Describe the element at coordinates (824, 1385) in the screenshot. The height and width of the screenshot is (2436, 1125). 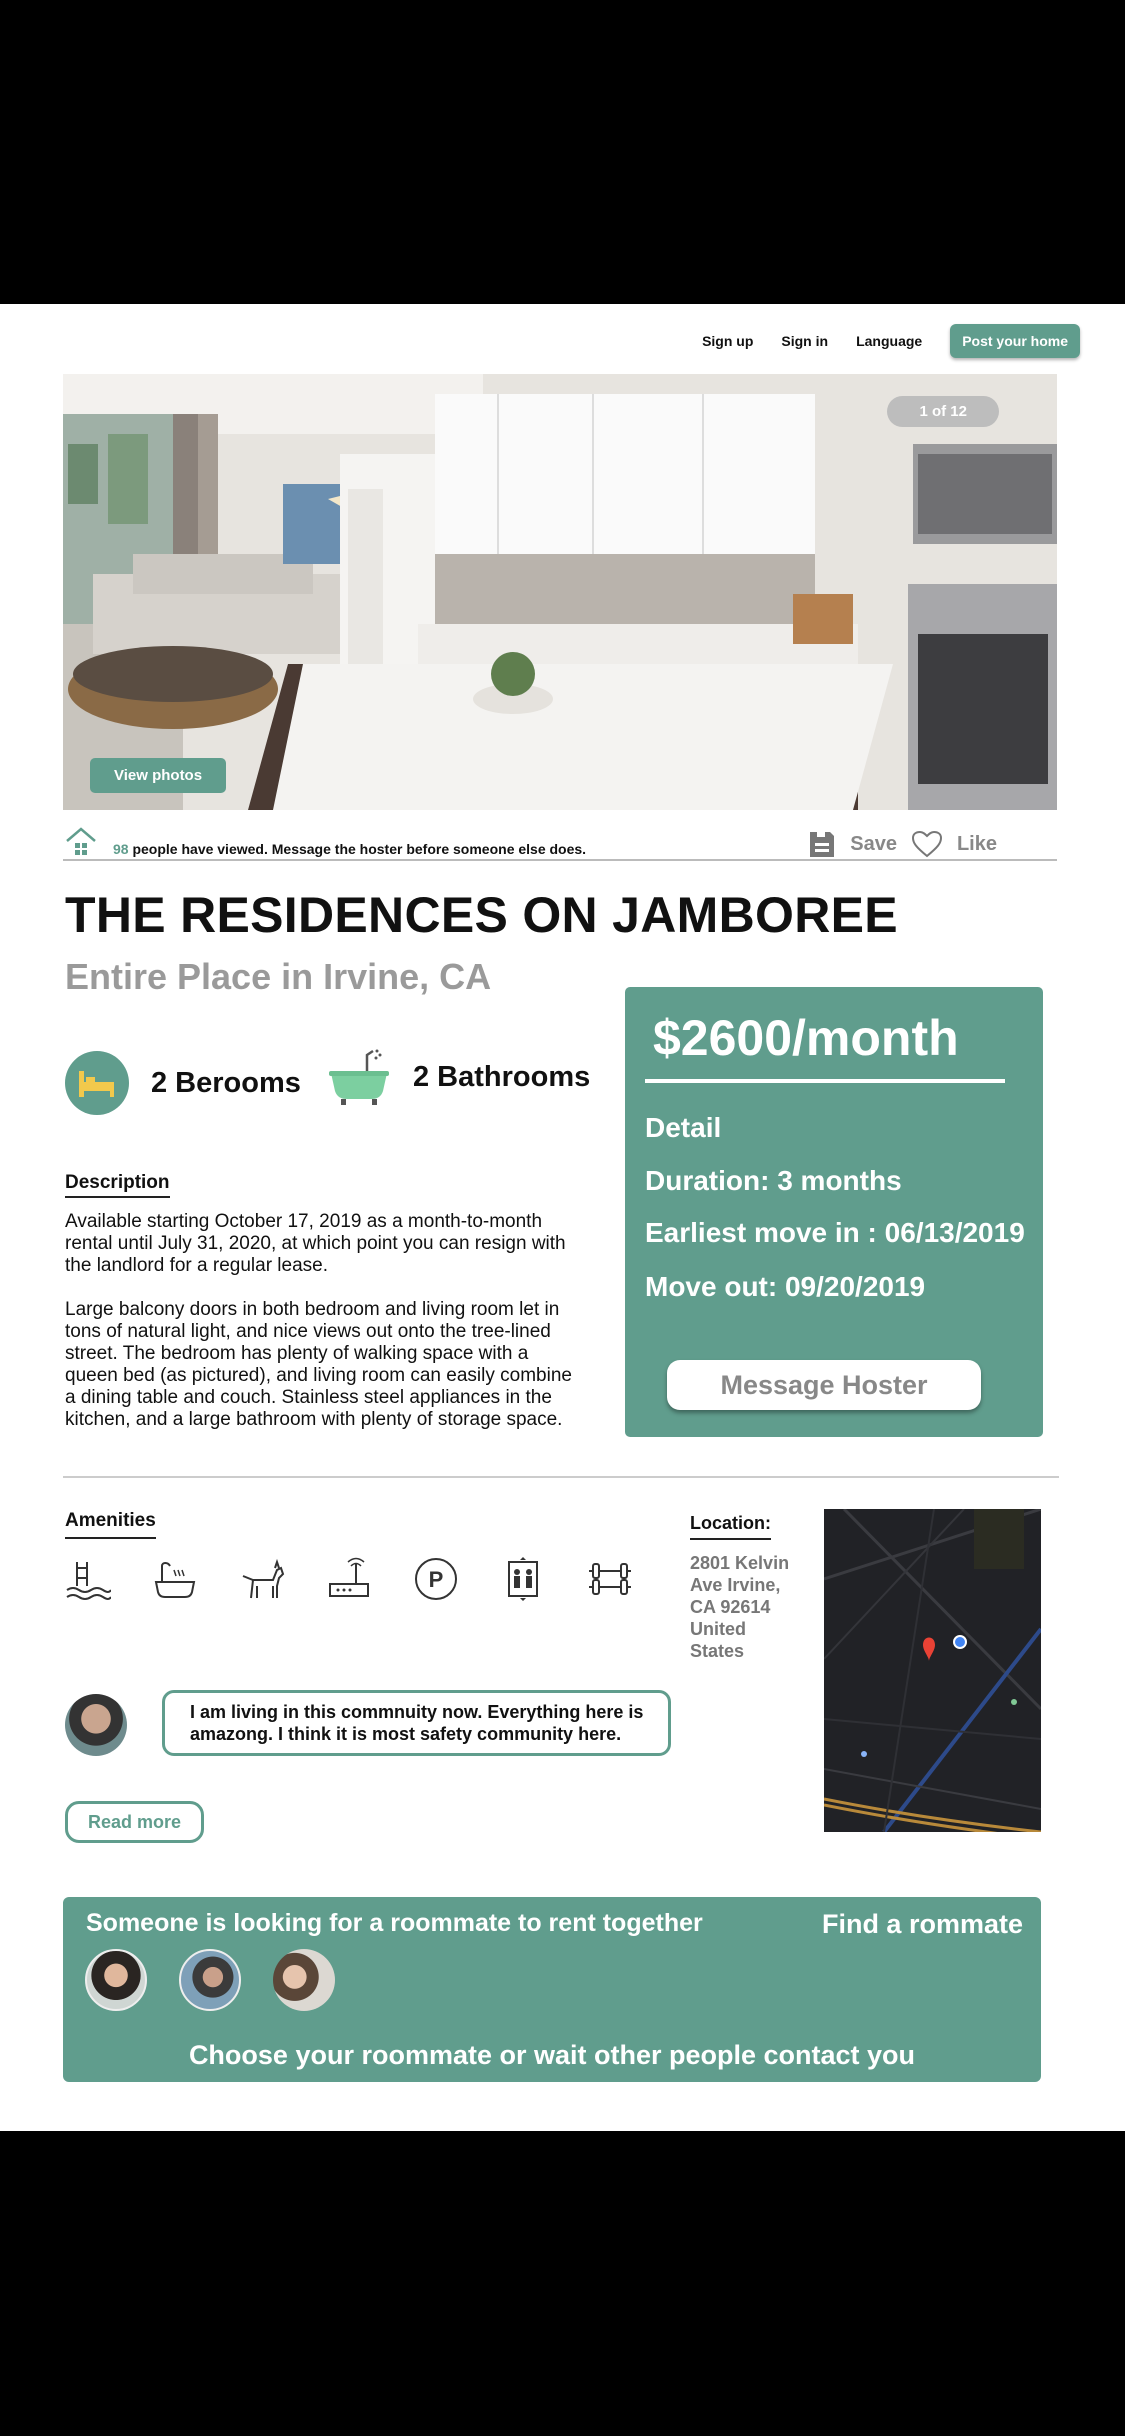
I see `message-hoster-button: Message Hoster` at that location.